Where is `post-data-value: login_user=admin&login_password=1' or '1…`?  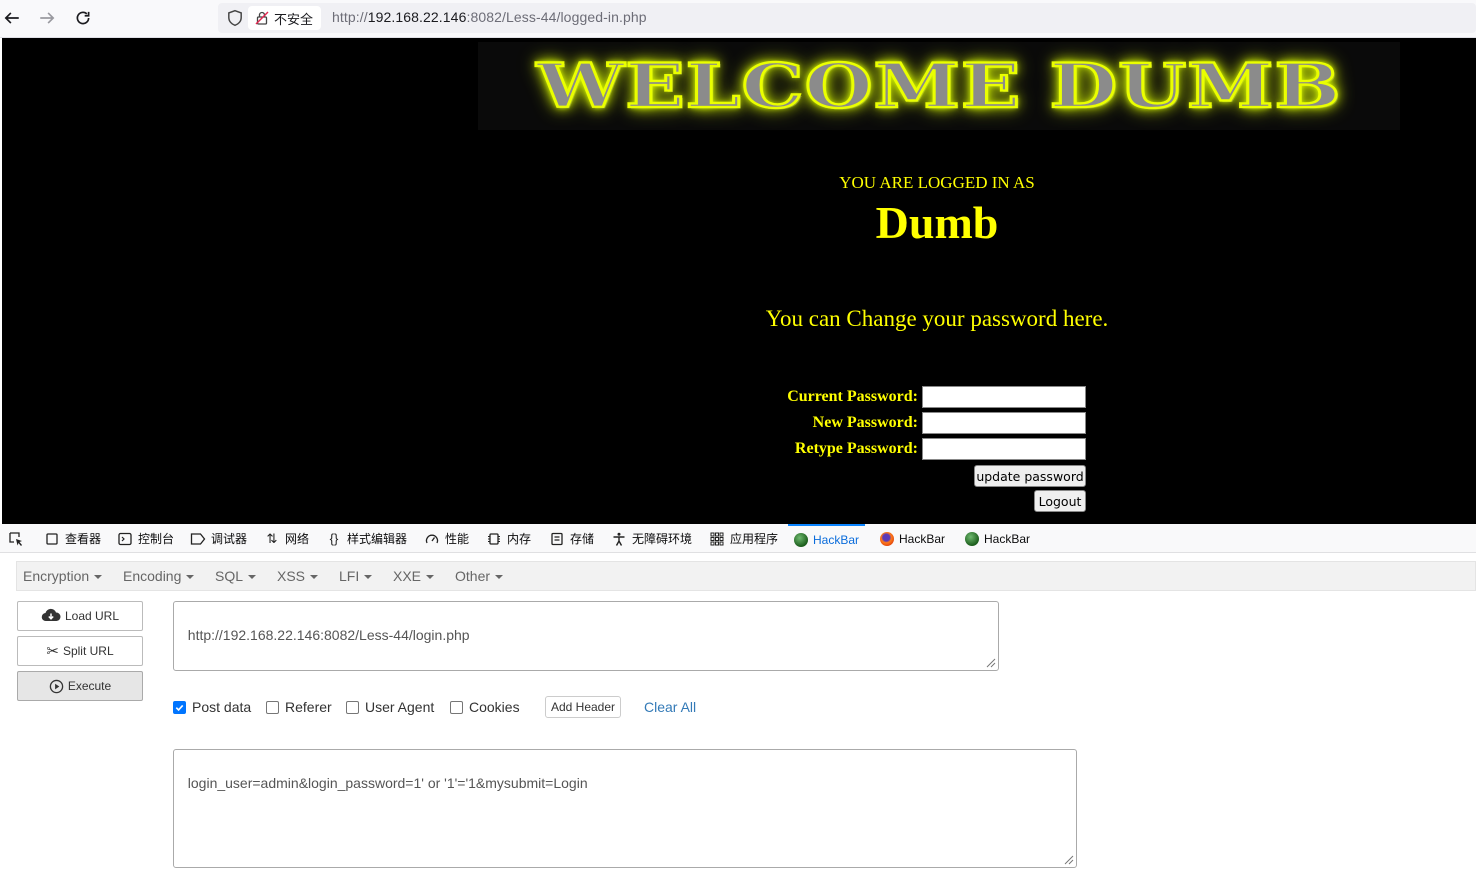 post-data-value: login_user=admin&login_password=1' or '1… is located at coordinates (387, 783).